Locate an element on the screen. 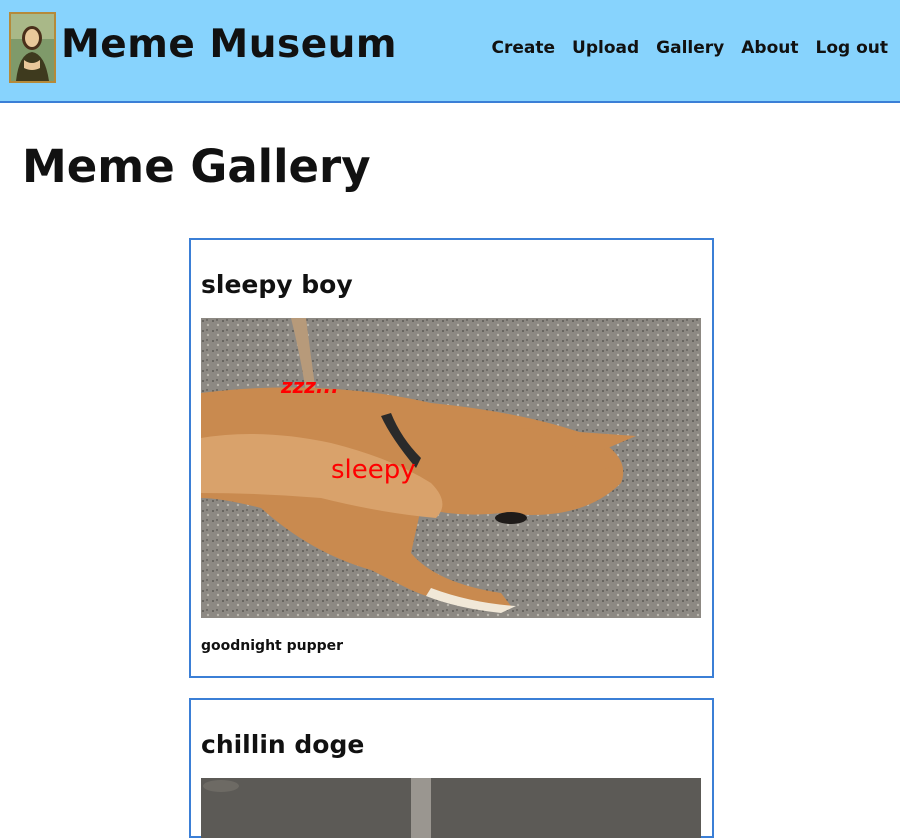 This screenshot has width=900, height=838. nav-create-link: Create is located at coordinates (524, 48).